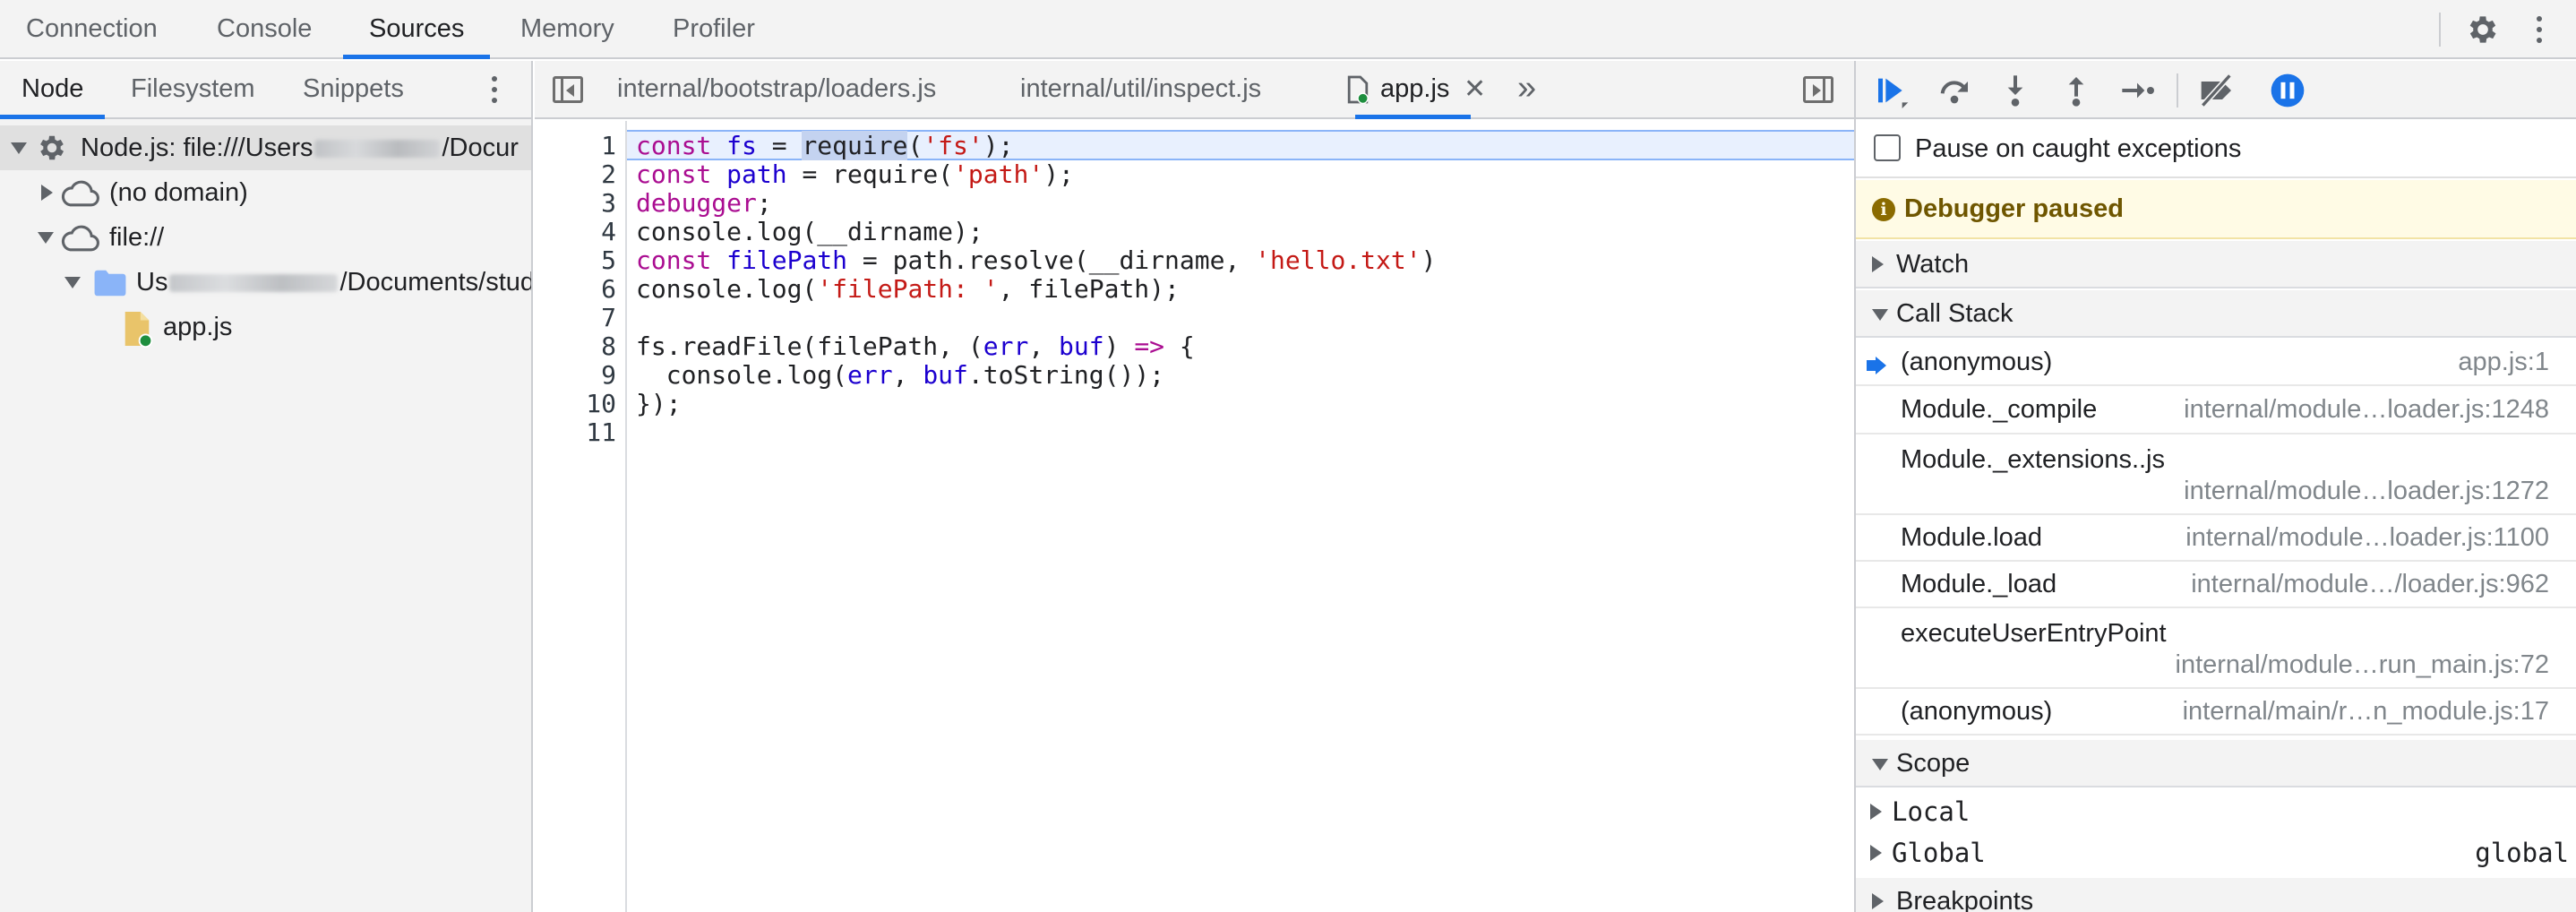  I want to click on file-icon, so click(1358, 90).